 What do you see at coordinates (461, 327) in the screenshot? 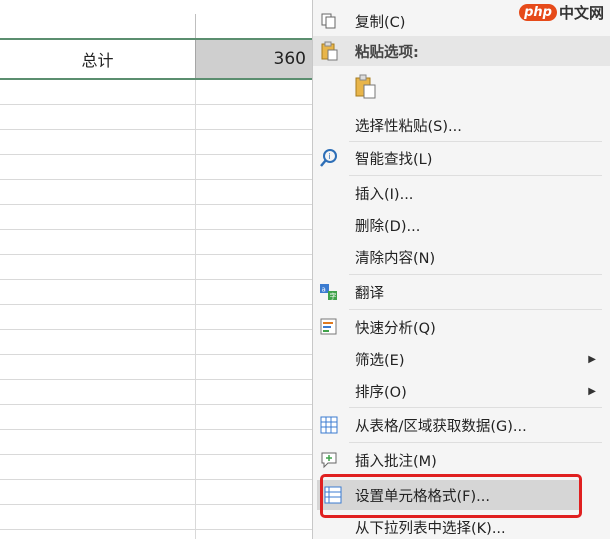
I see `menu-item-quick-analysis: 快速分析(Q)` at bounding box center [461, 327].